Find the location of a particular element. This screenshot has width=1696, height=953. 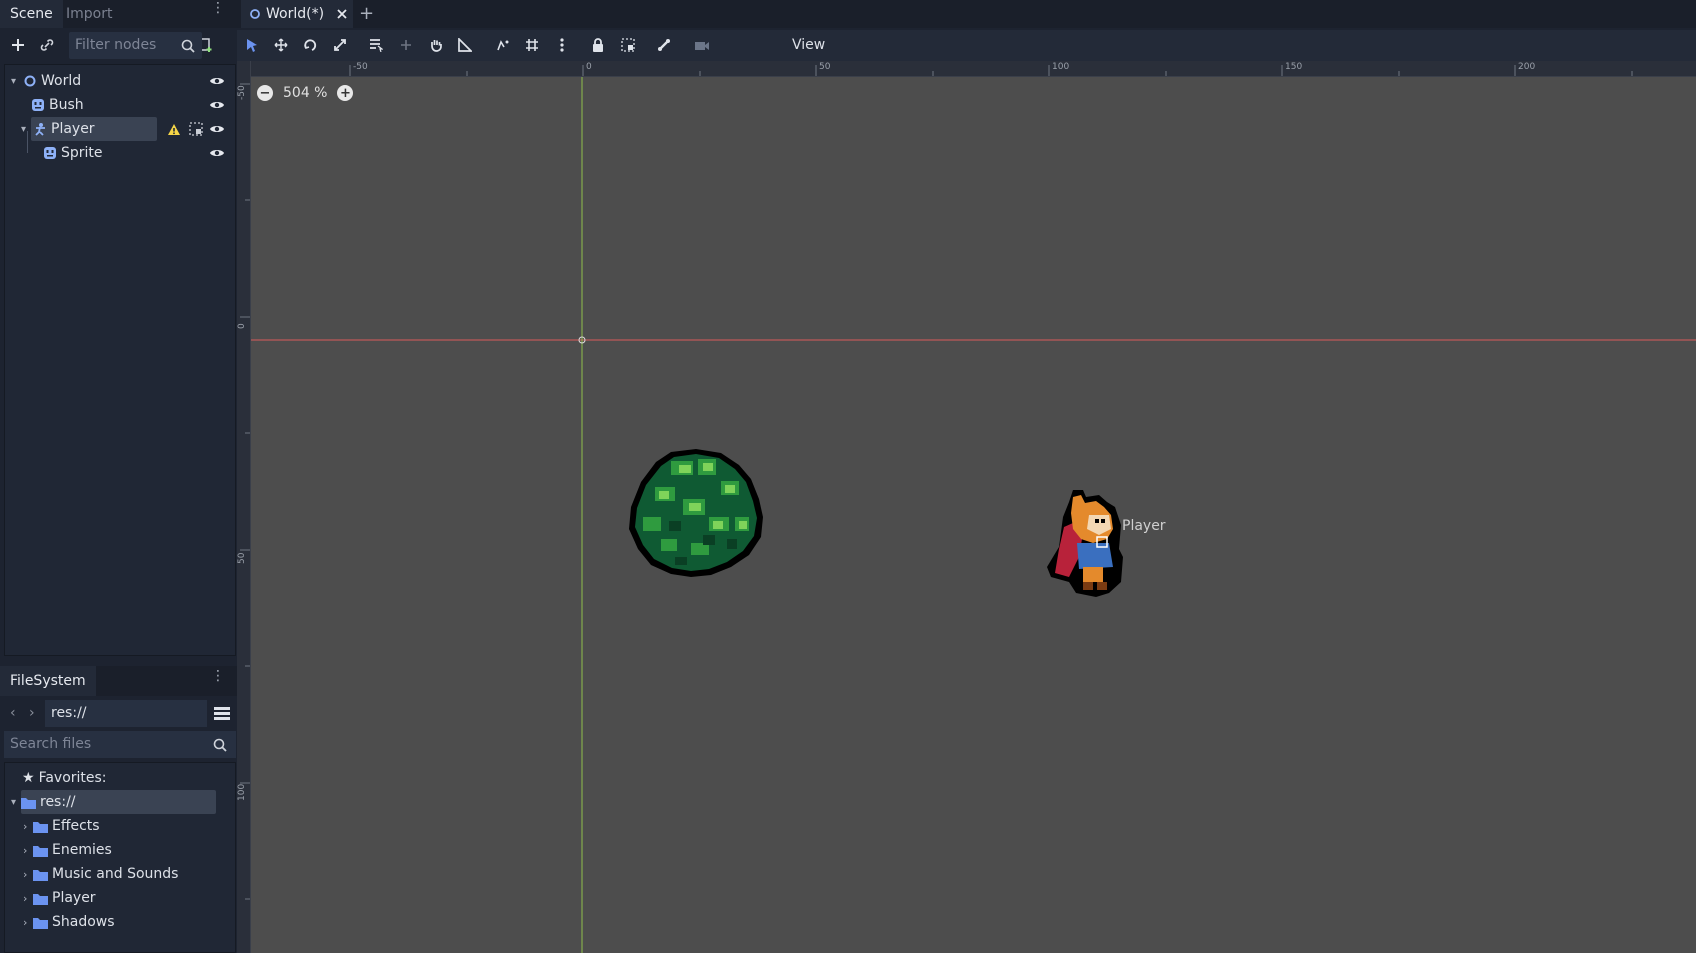

tree-item-world: ▾ World is located at coordinates (120, 81).